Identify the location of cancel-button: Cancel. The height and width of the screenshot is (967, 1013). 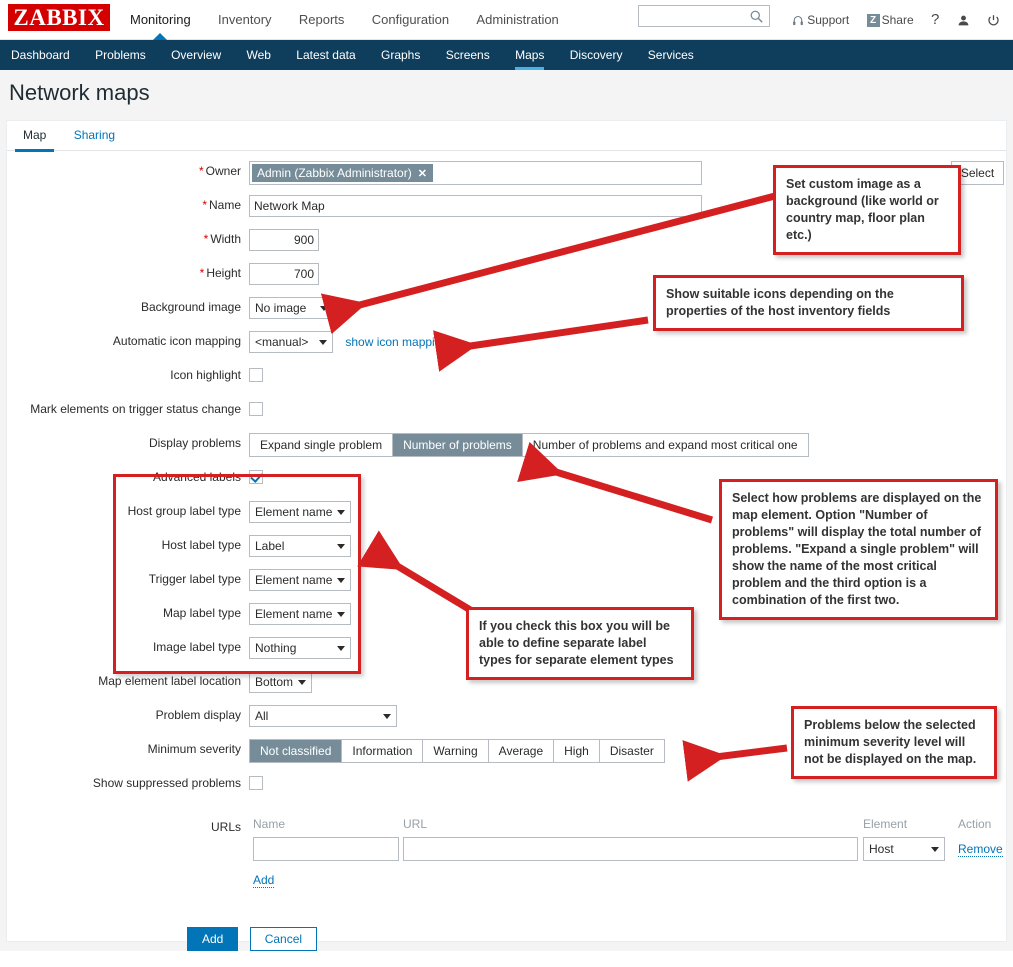
(283, 939).